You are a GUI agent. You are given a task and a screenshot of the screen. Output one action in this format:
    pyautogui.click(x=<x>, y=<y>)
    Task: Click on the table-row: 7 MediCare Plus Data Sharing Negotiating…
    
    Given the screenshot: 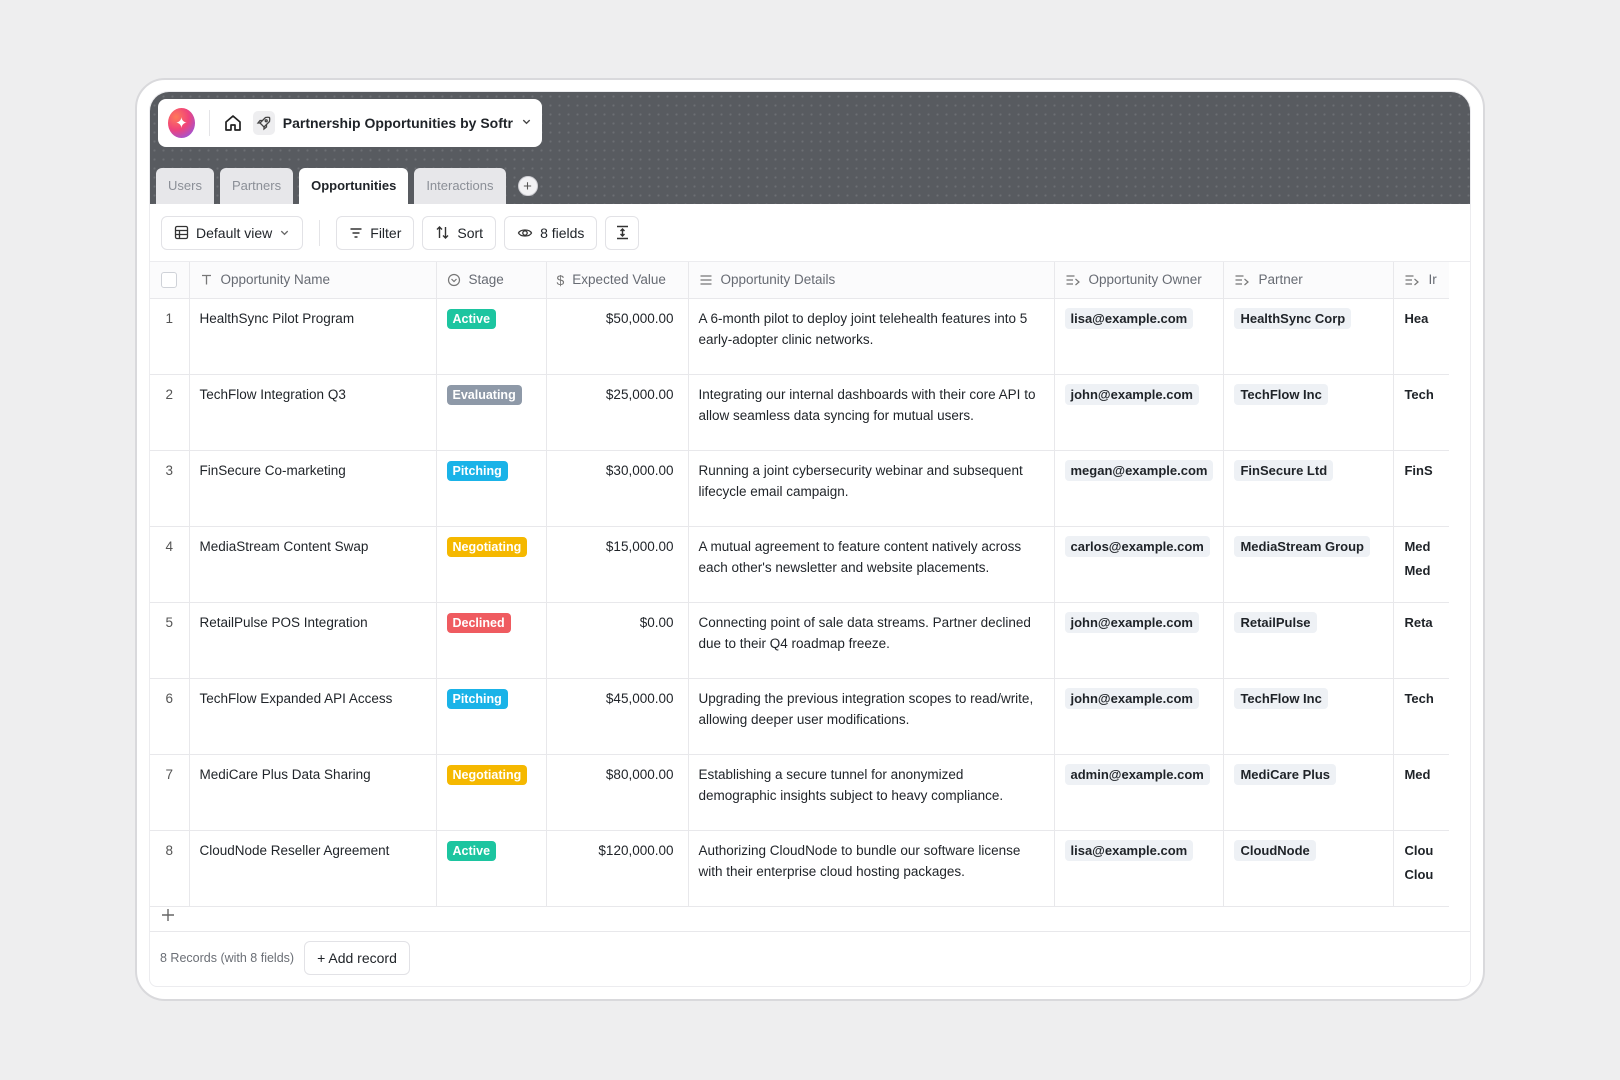 What is the action you would take?
    pyautogui.click(x=799, y=792)
    